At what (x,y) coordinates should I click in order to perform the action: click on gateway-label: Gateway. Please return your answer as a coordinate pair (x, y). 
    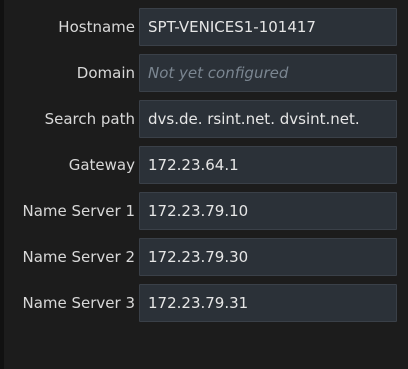
    Looking at the image, I should click on (101, 165).